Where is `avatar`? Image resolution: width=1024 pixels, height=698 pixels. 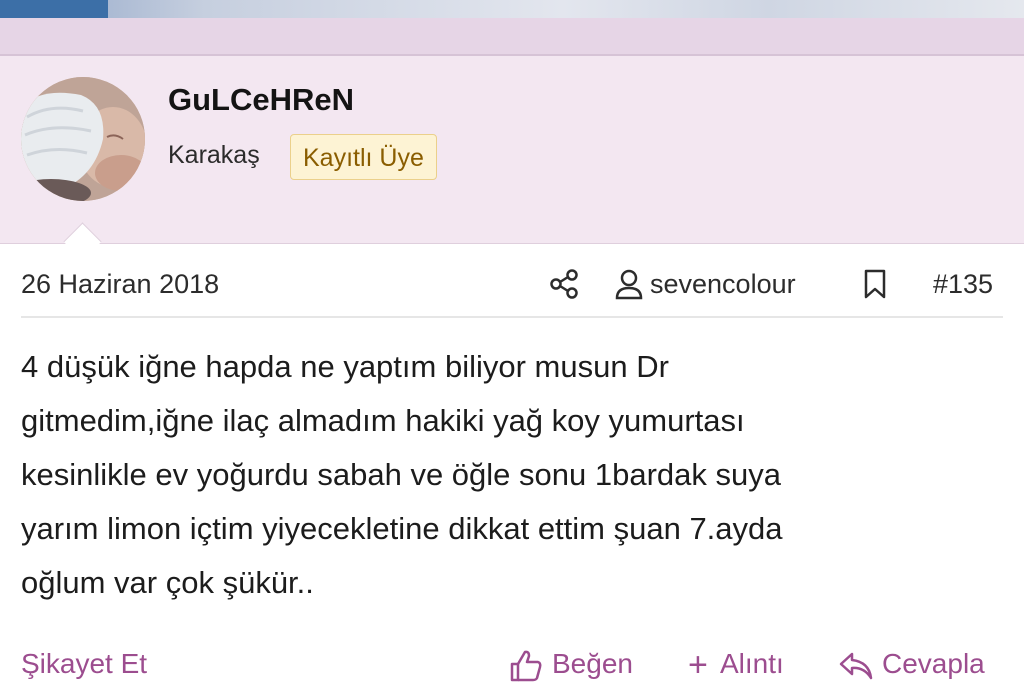
avatar is located at coordinates (83, 139).